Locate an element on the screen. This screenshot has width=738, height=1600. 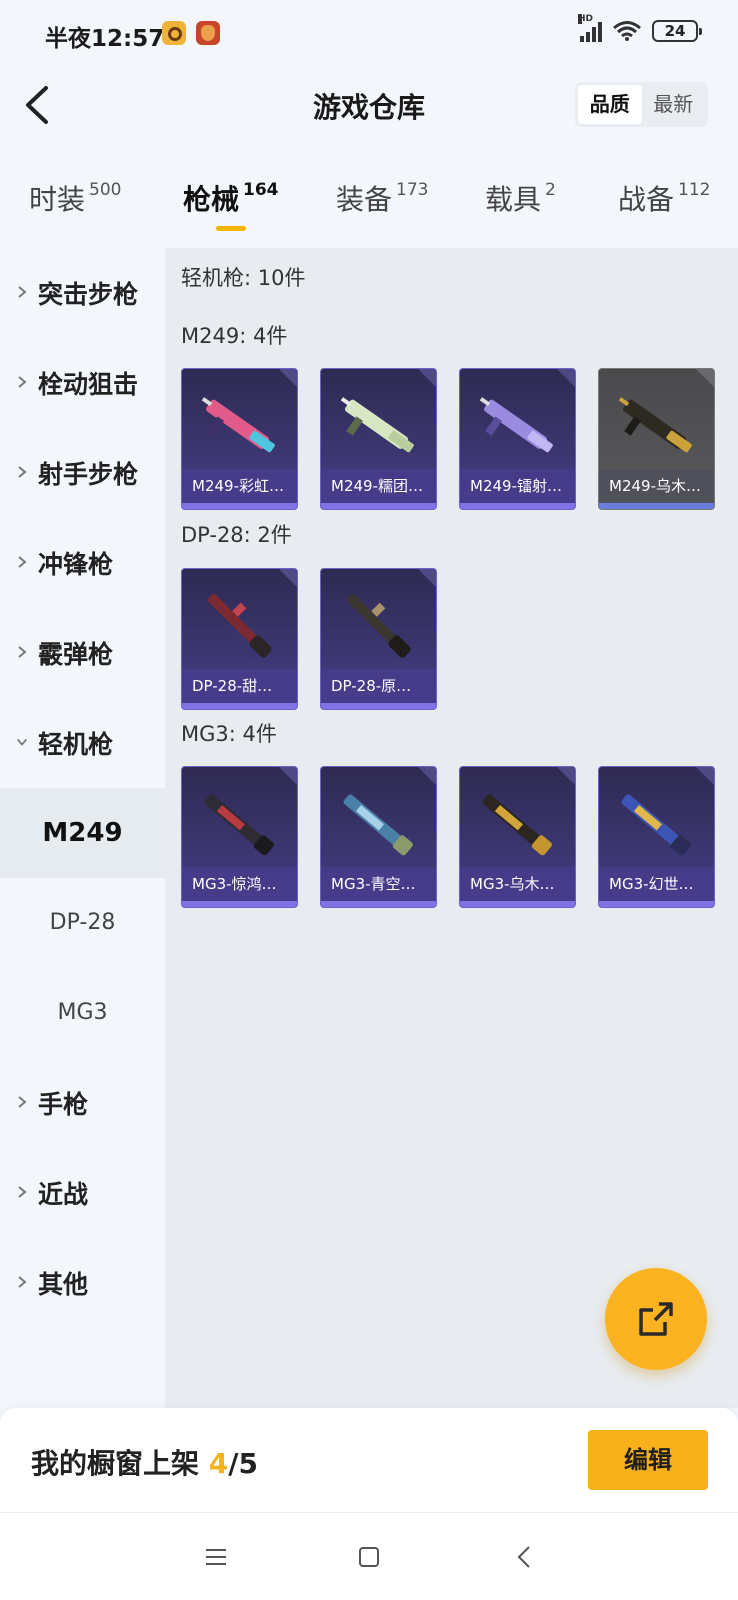
tab-vehicles: 载具 2 is located at coordinates (520, 198).